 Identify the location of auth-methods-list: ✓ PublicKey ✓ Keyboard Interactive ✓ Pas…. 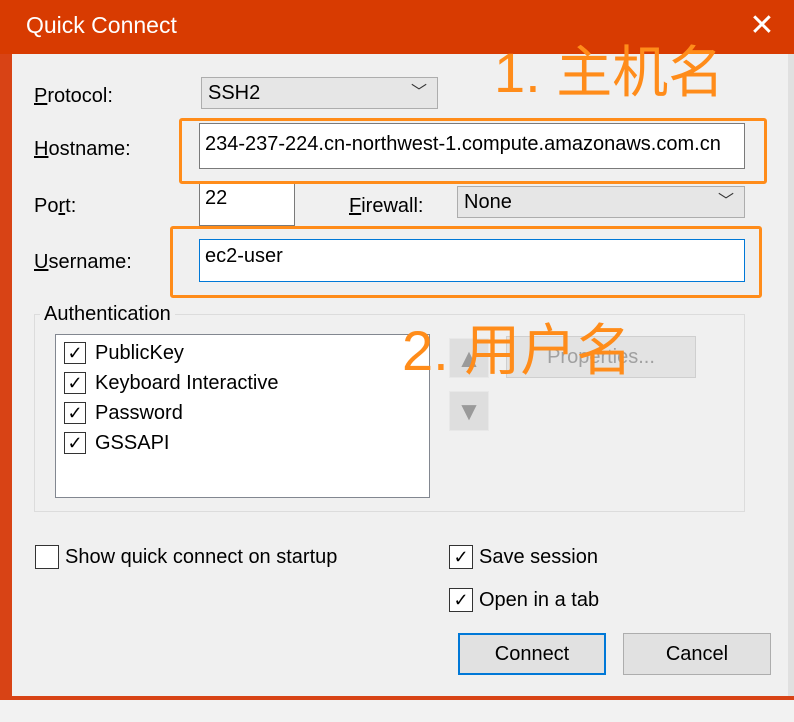
(242, 416).